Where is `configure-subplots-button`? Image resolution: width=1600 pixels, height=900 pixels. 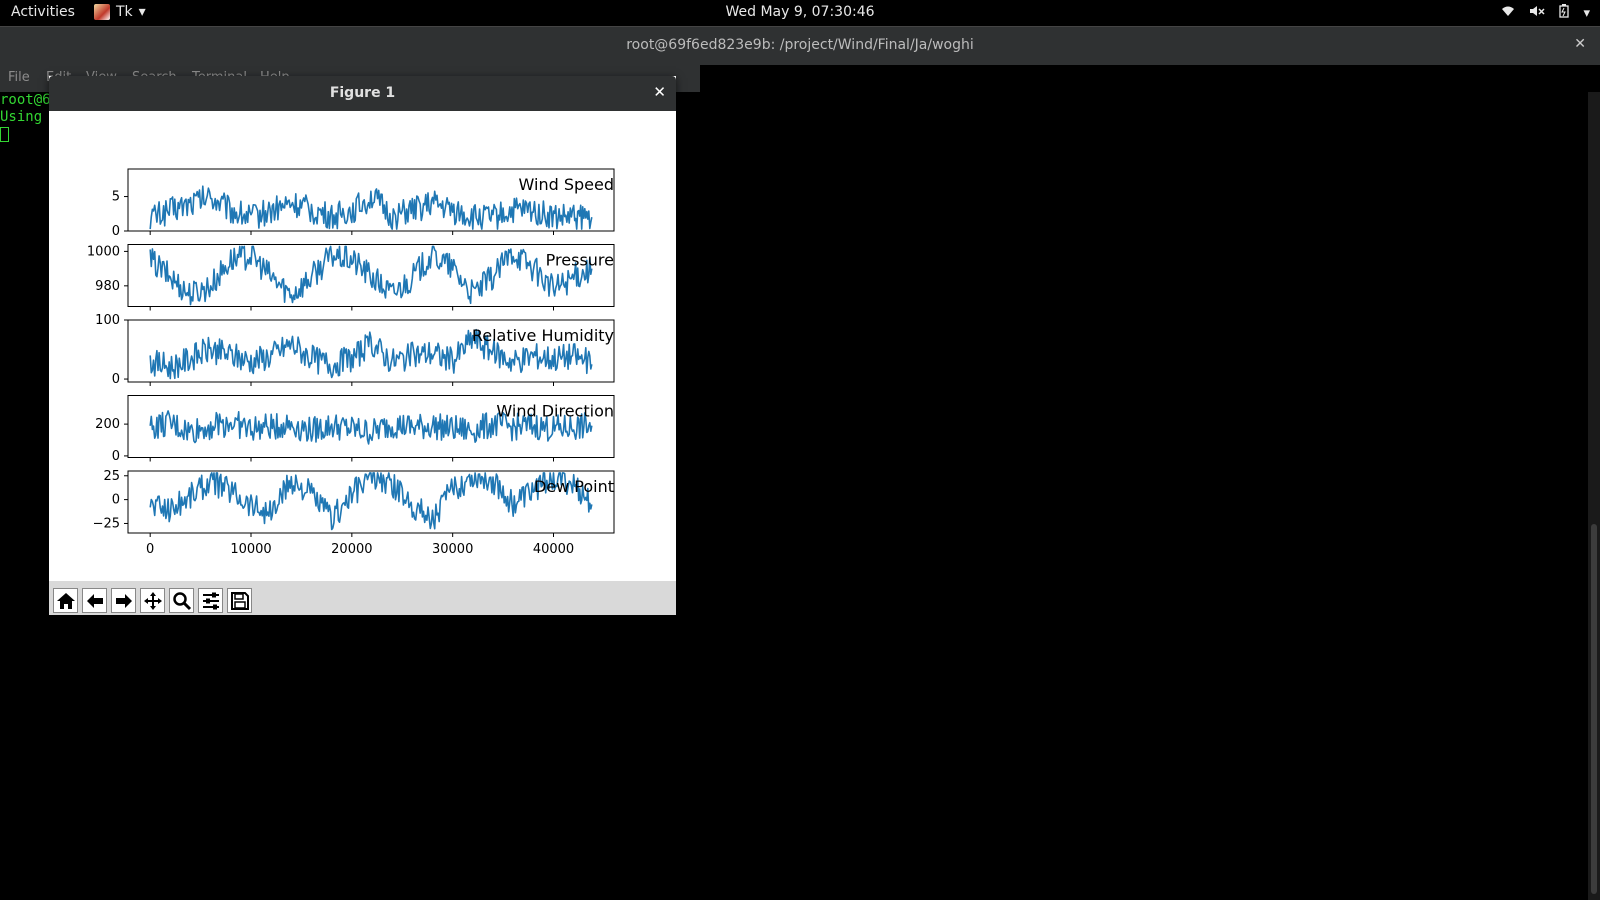 configure-subplots-button is located at coordinates (210, 600).